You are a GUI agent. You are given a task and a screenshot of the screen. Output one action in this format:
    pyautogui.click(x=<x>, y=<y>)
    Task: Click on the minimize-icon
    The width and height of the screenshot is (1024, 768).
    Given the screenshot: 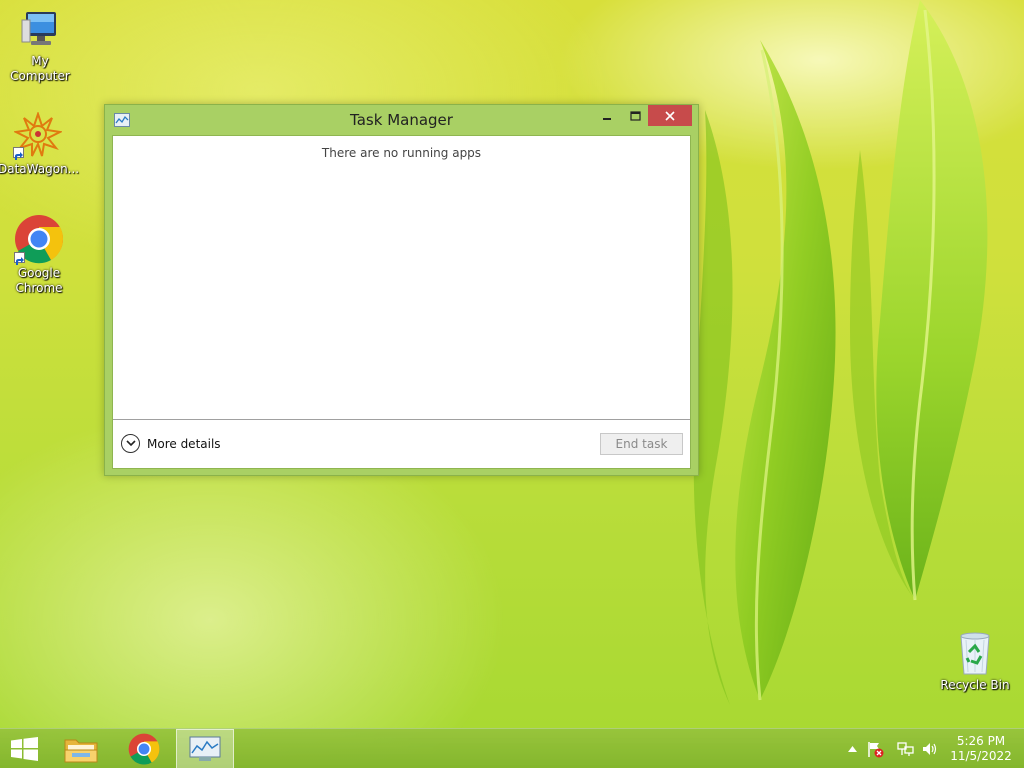 What is the action you would take?
    pyautogui.click(x=607, y=118)
    